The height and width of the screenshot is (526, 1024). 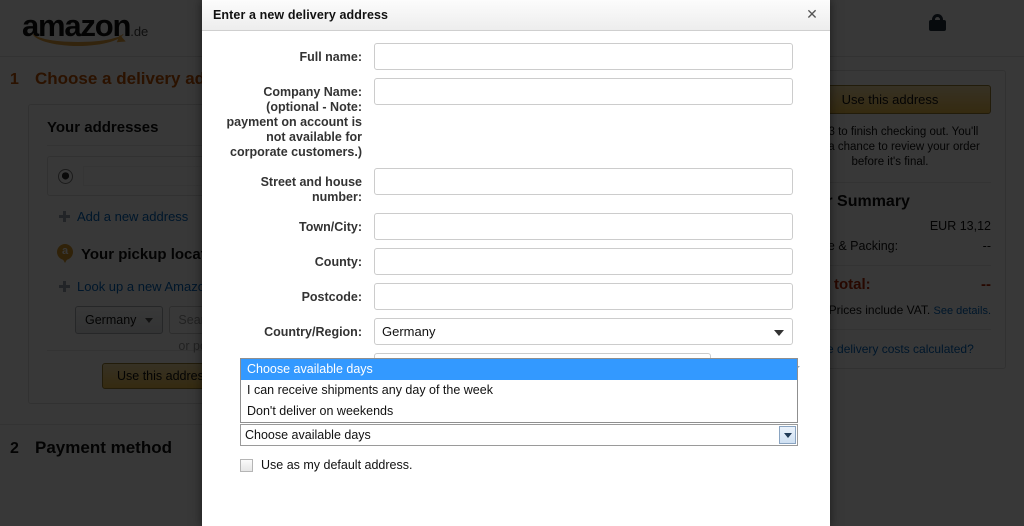 What do you see at coordinates (519, 435) in the screenshot?
I see `delivery-preferences-select: Choose available days` at bounding box center [519, 435].